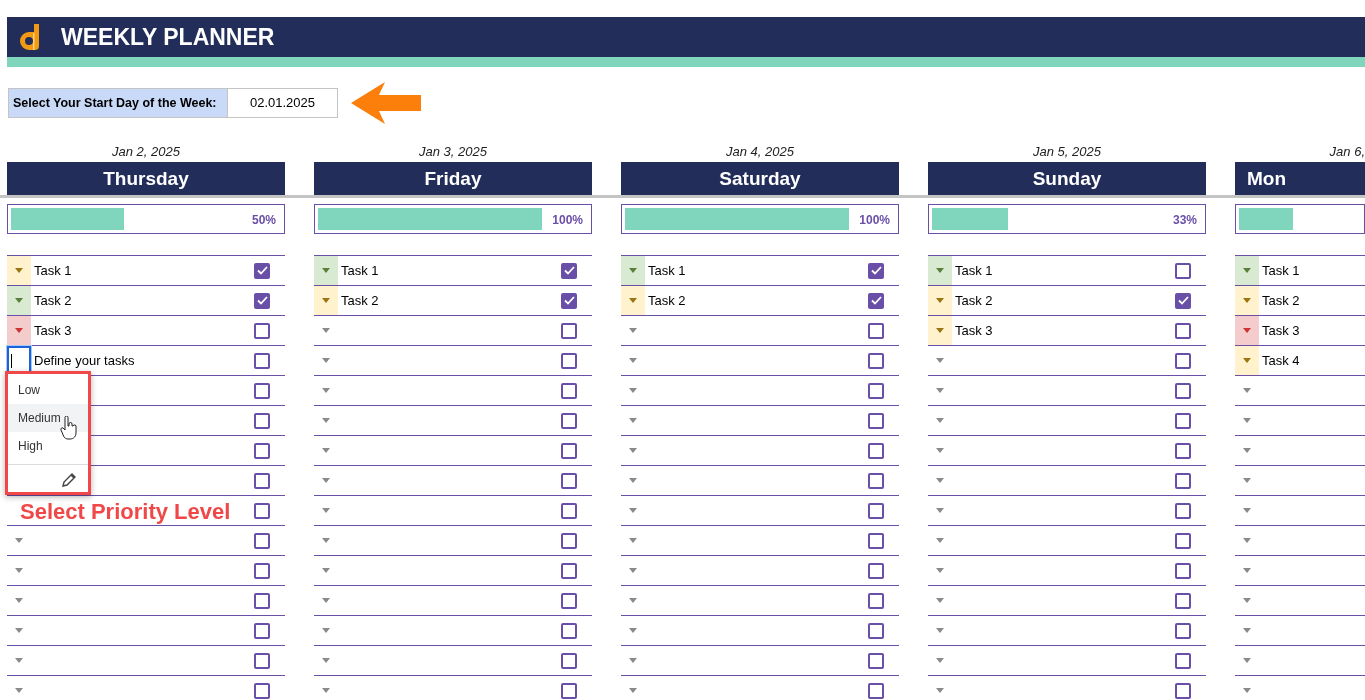  What do you see at coordinates (48, 418) in the screenshot?
I see `menu-item: Medium` at bounding box center [48, 418].